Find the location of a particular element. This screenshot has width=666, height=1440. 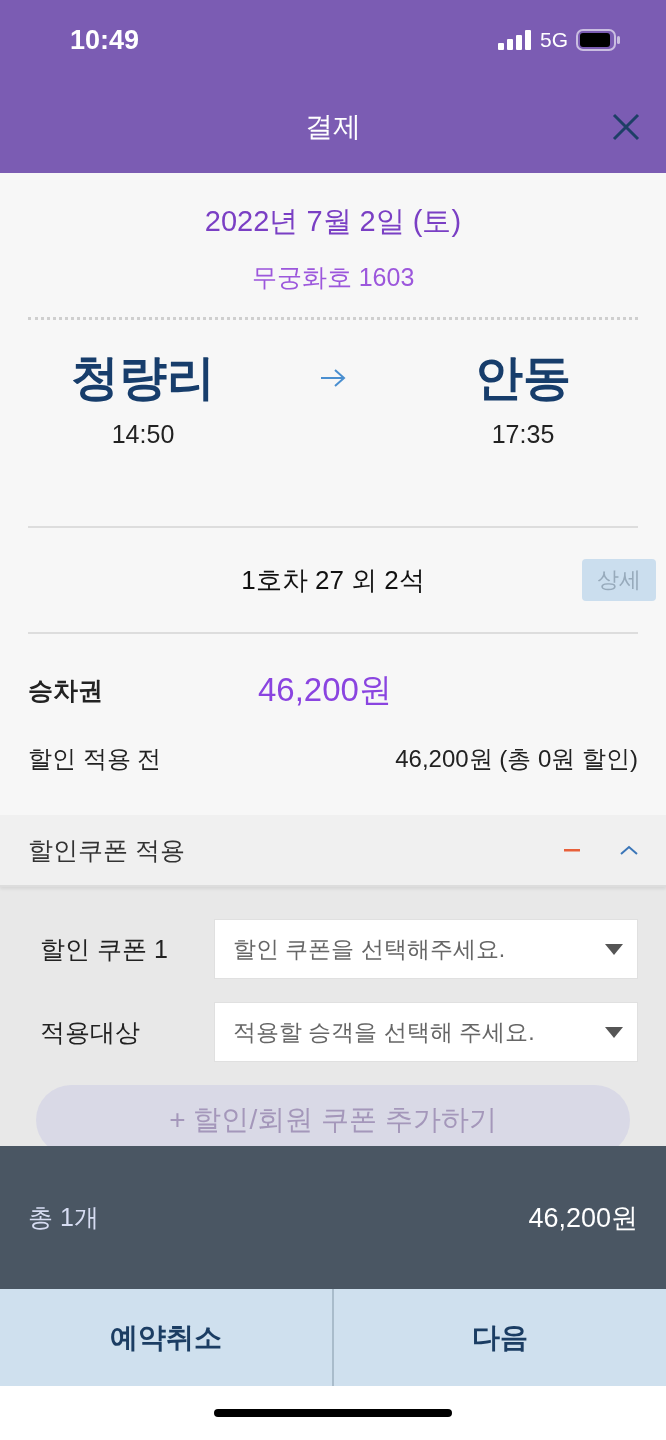

dropdown-field: 적용할 승객을 선택해 주세요. is located at coordinates (426, 1032).